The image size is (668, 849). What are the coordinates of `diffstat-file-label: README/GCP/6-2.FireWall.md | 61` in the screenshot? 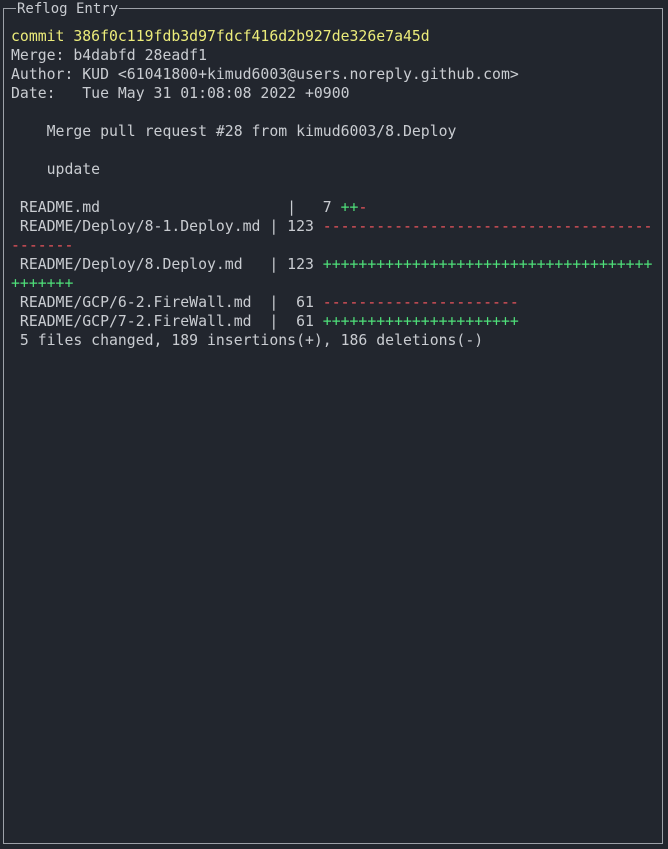 It's located at (167, 302).